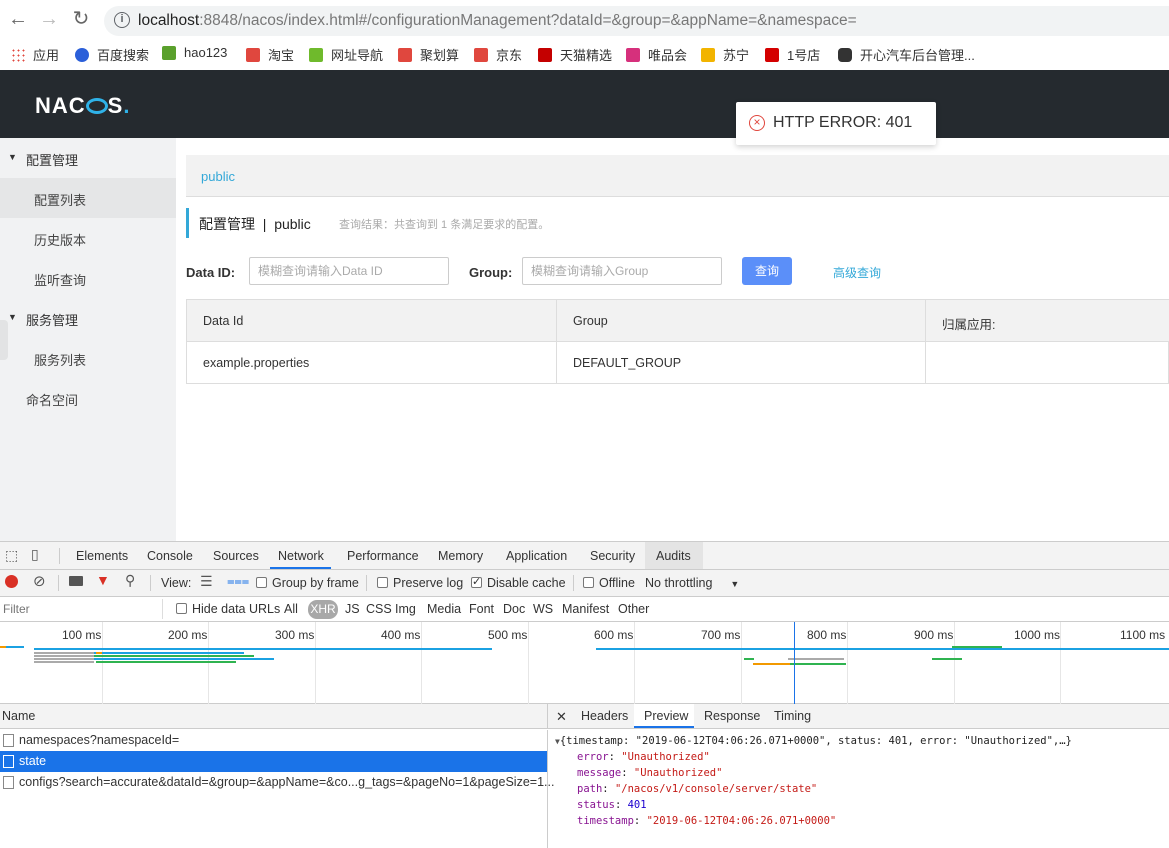 The image size is (1169, 848). I want to click on large-rows-icon: ☰, so click(206, 581).